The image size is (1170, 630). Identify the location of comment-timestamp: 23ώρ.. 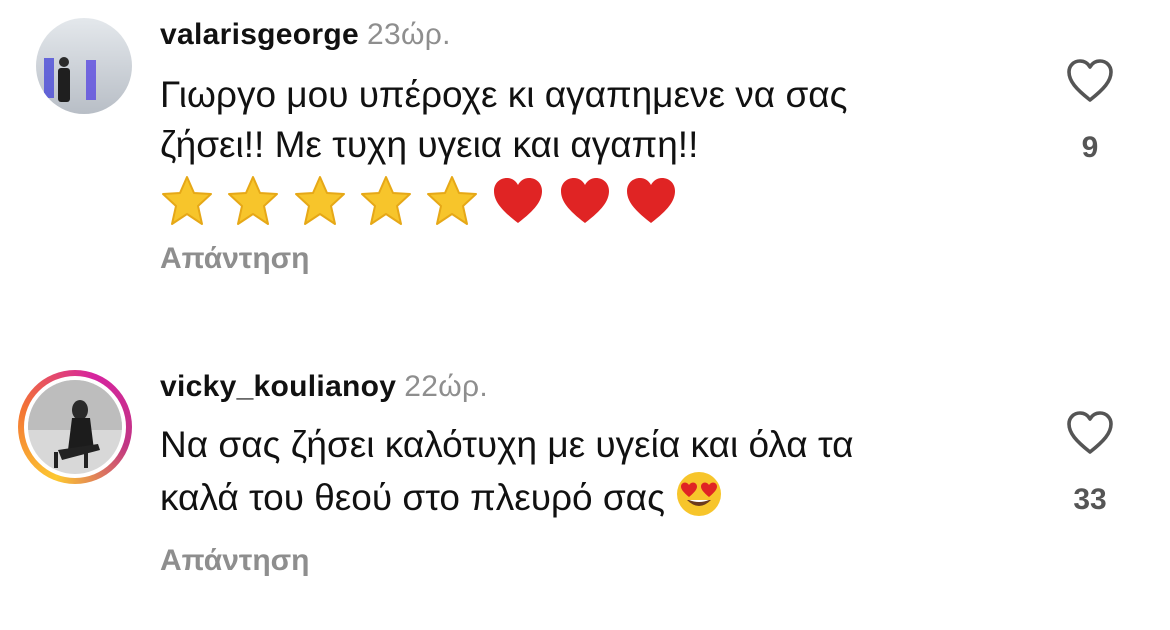
(409, 34).